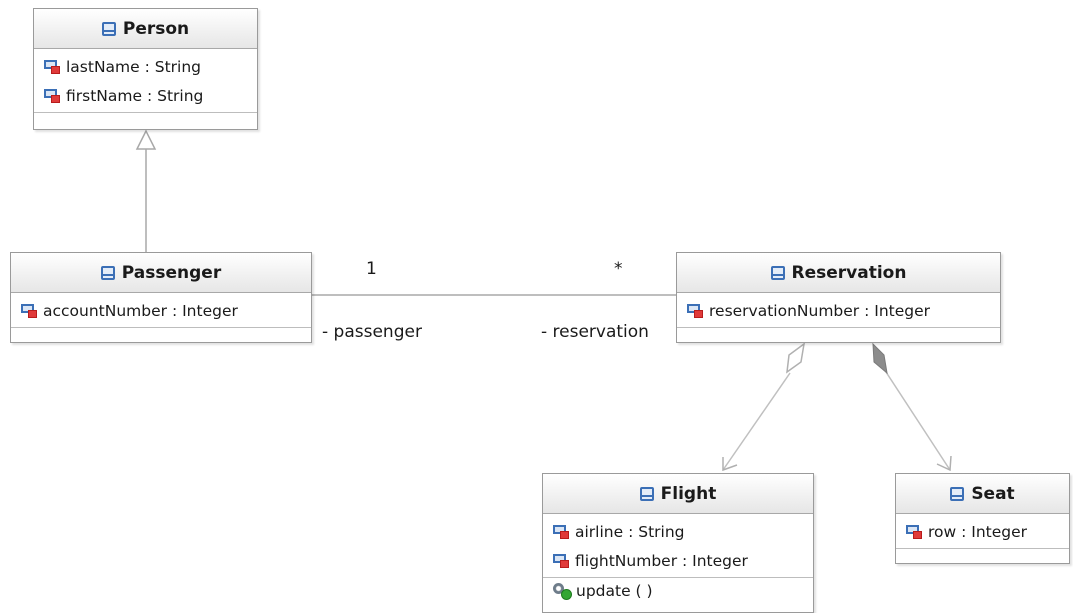  What do you see at coordinates (880, 358) in the screenshot?
I see `composition-diamond` at bounding box center [880, 358].